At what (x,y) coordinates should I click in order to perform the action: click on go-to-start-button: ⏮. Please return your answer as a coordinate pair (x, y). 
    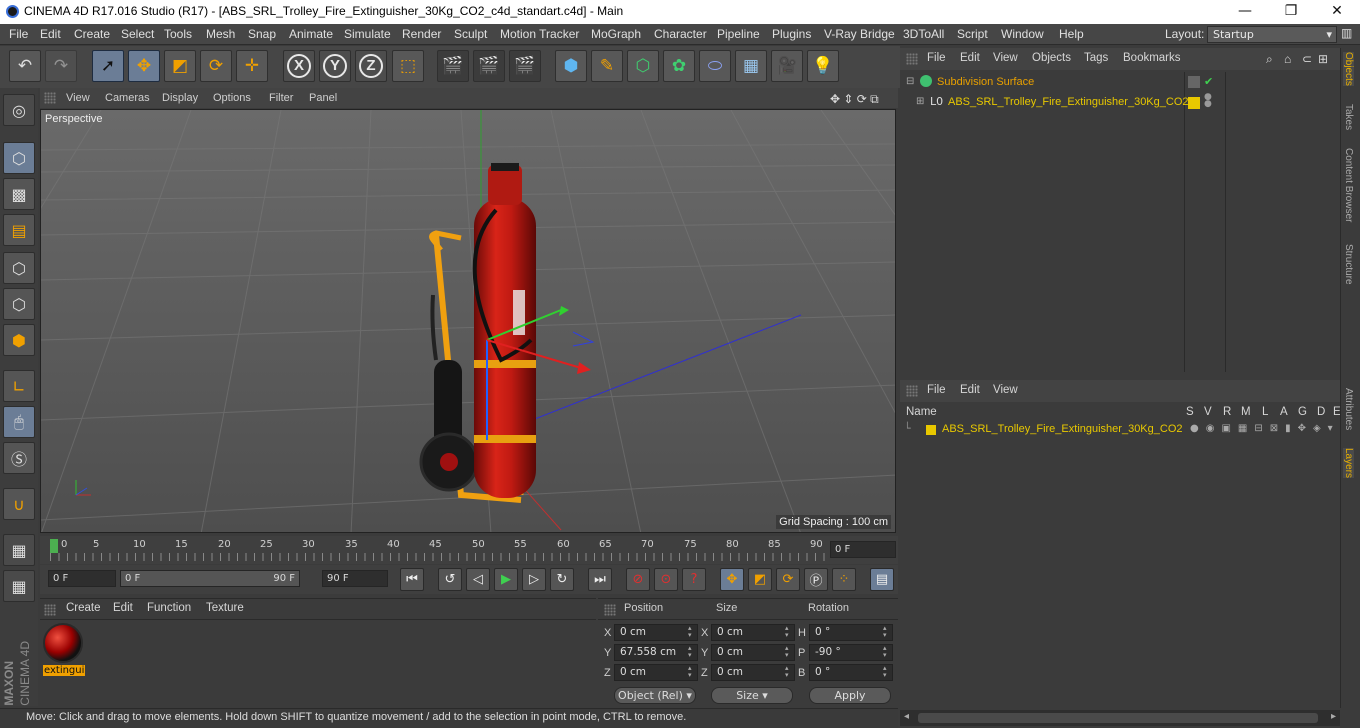
    Looking at the image, I should click on (412, 579).